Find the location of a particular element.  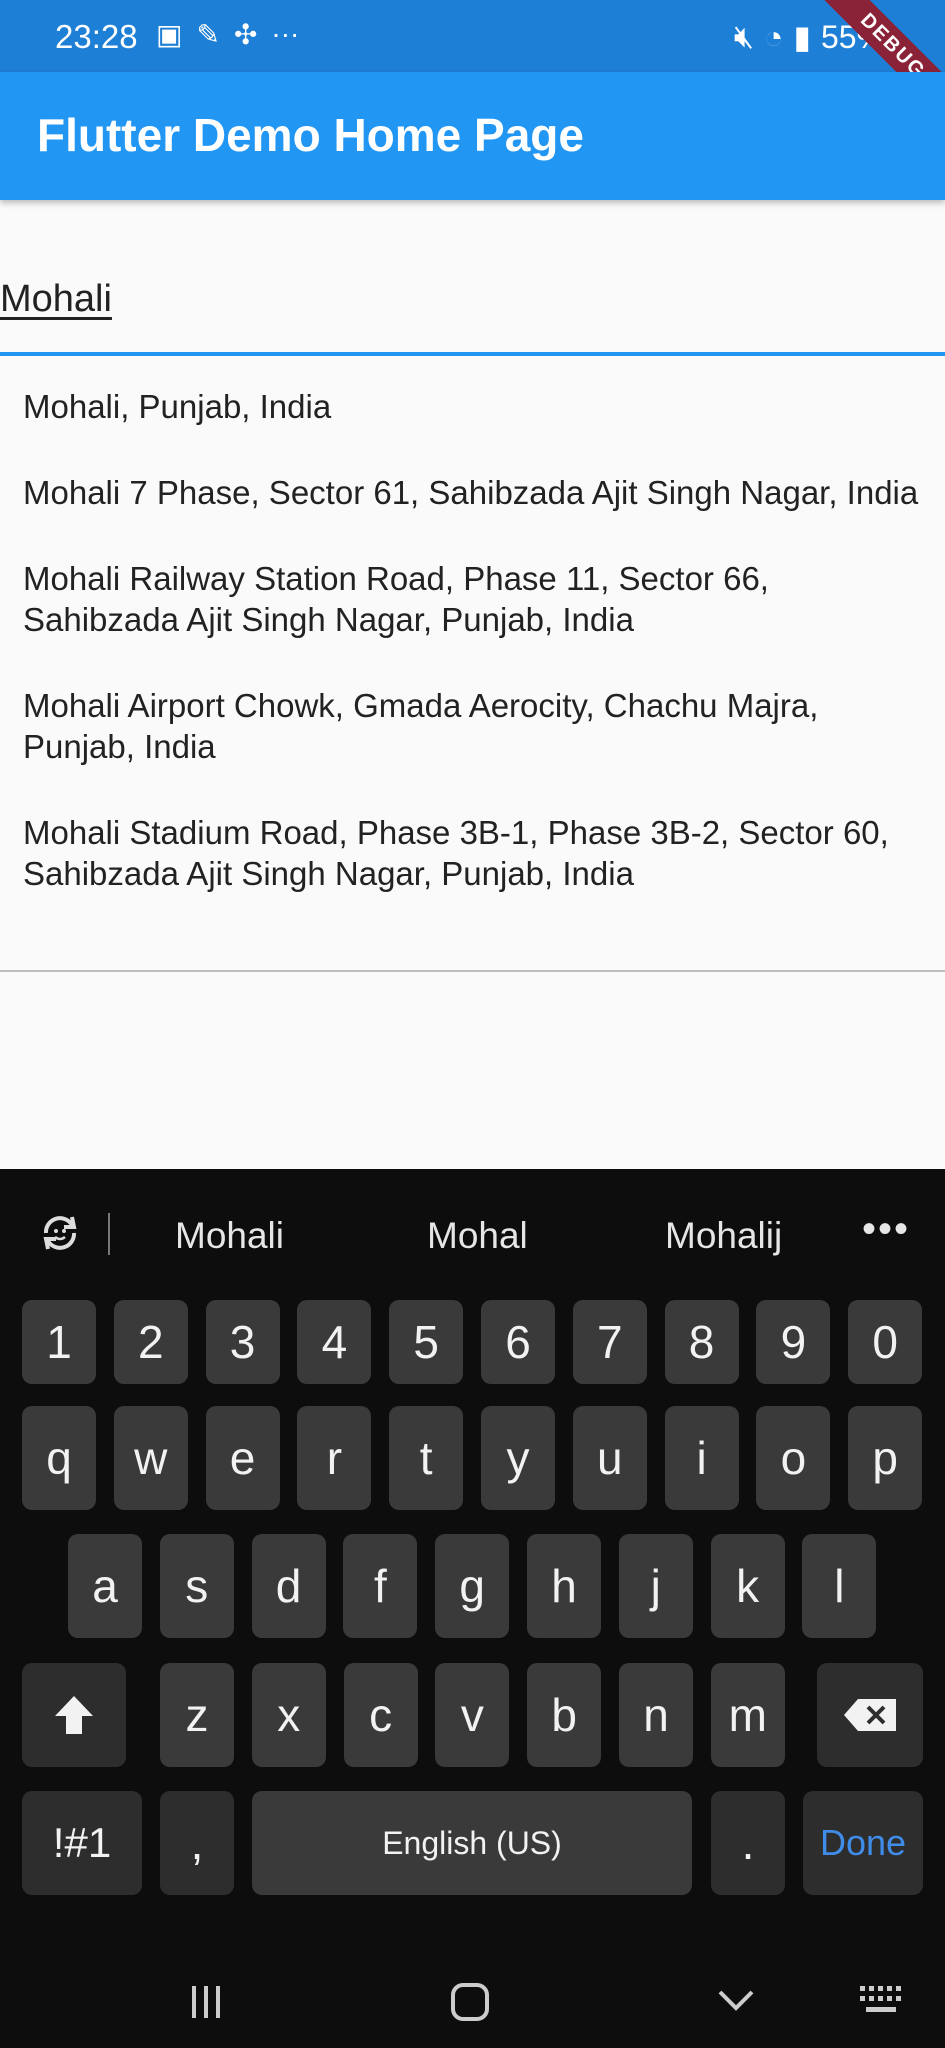

key-c: c is located at coordinates (380, 1715).